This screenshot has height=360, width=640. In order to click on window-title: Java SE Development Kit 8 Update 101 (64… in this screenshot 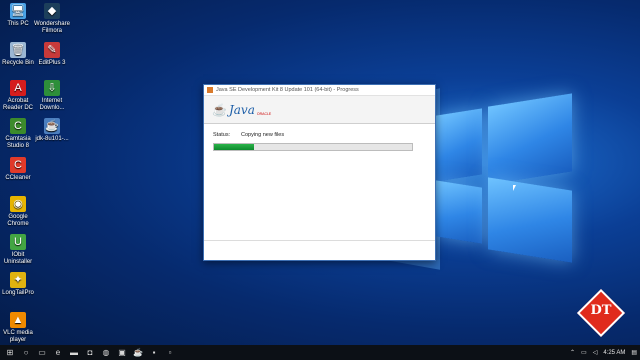, I will do `click(287, 90)`.